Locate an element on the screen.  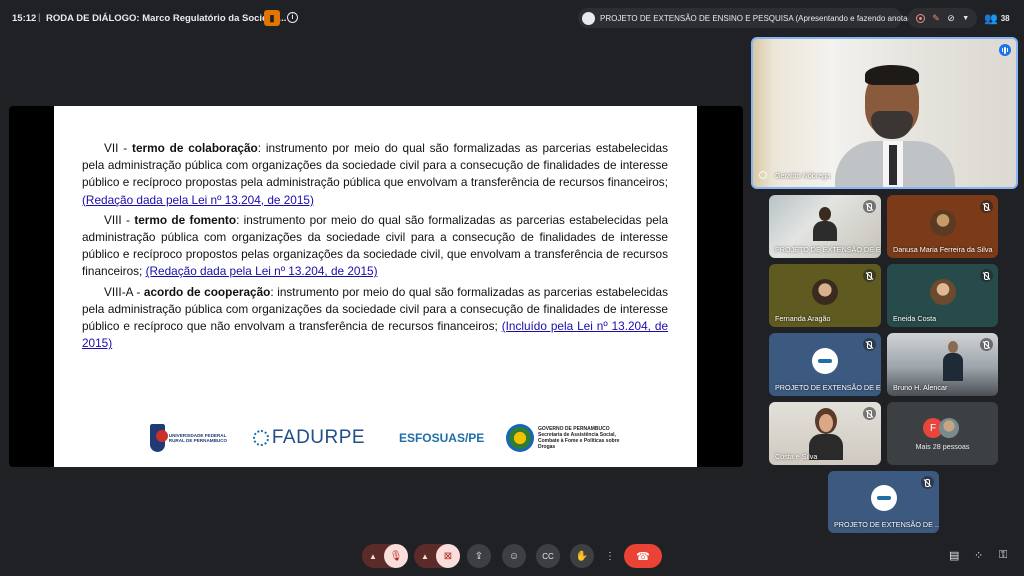
participant-name: Eneida Costa is located at coordinates (915, 318).